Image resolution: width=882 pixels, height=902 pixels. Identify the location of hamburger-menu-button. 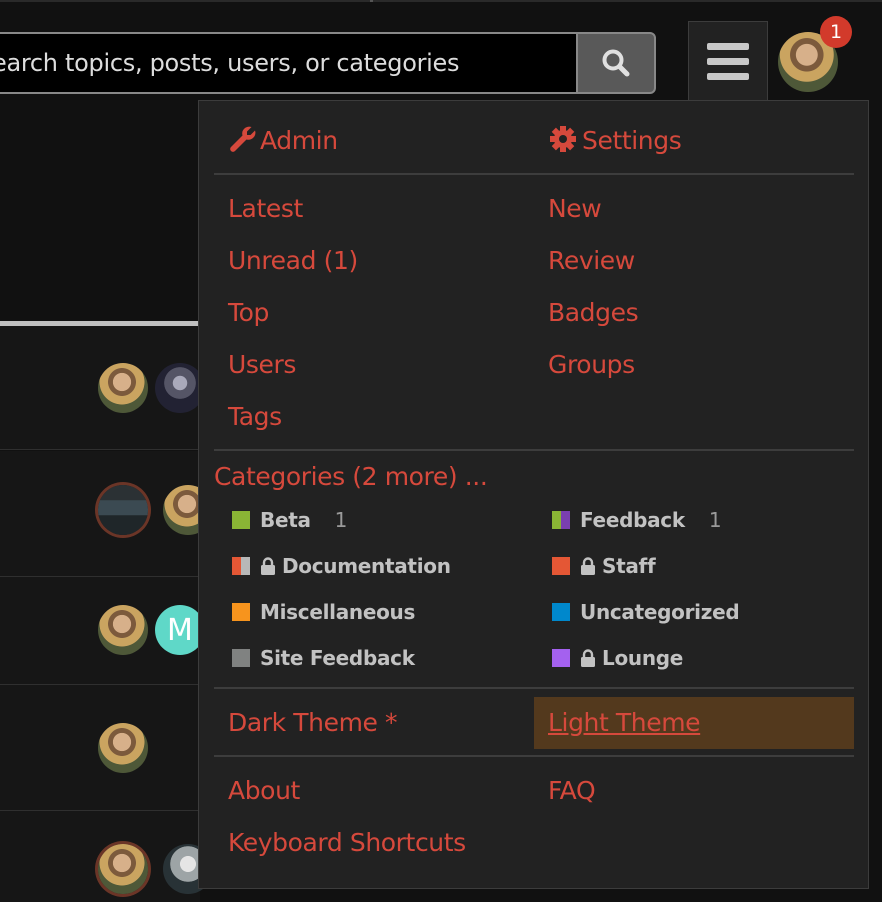
(728, 61).